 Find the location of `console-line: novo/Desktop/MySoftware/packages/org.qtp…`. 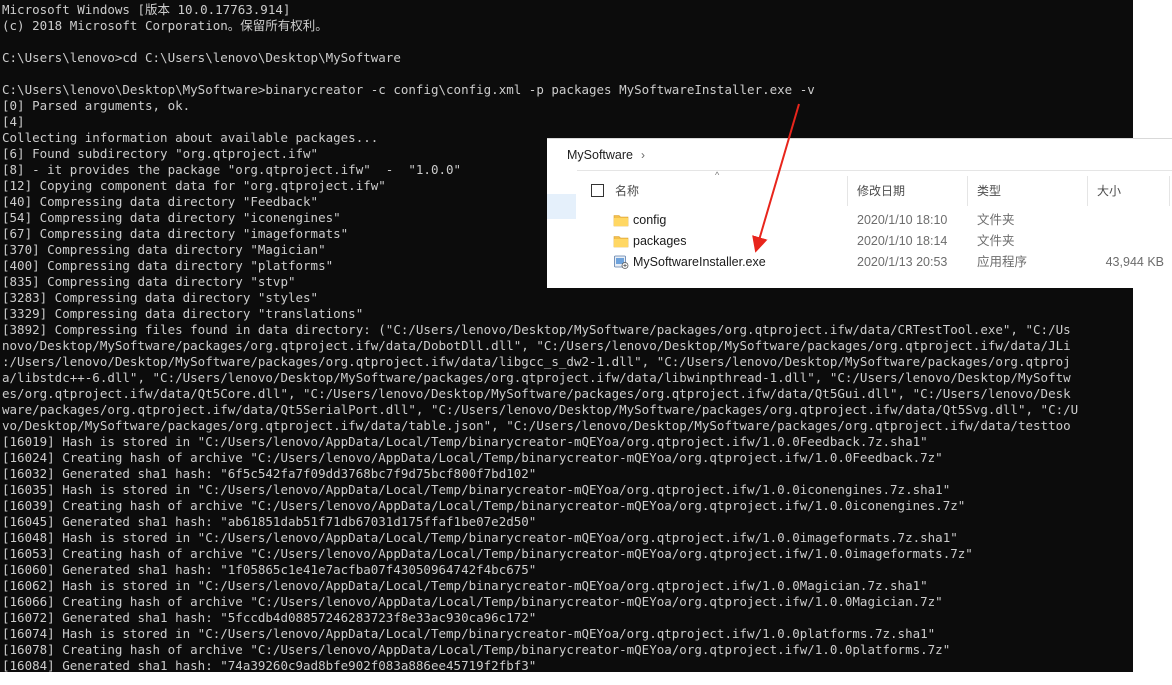

console-line: novo/Desktop/MySoftware/packages/org.qtp… is located at coordinates (536, 345).